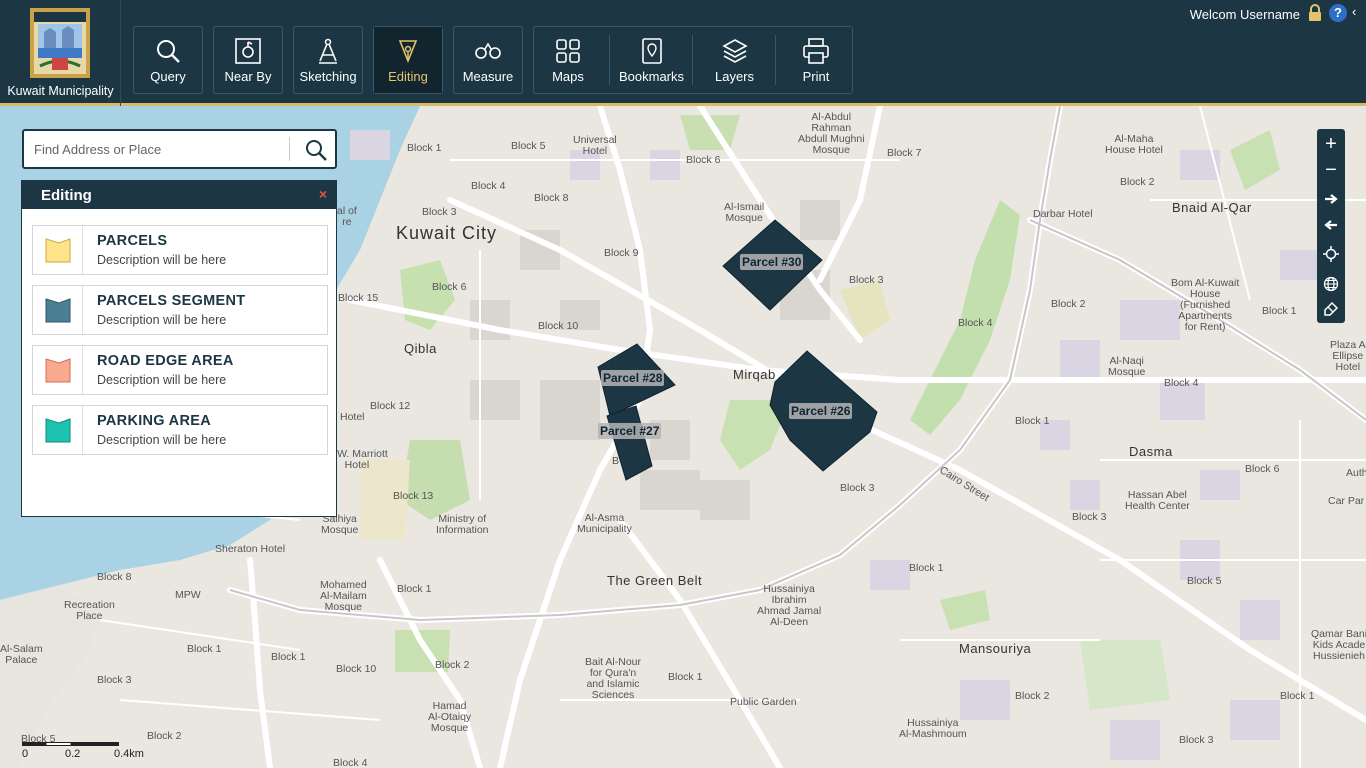 Image resolution: width=1366 pixels, height=768 pixels. What do you see at coordinates (1262, 469) in the screenshot?
I see `block-label: Block 6` at bounding box center [1262, 469].